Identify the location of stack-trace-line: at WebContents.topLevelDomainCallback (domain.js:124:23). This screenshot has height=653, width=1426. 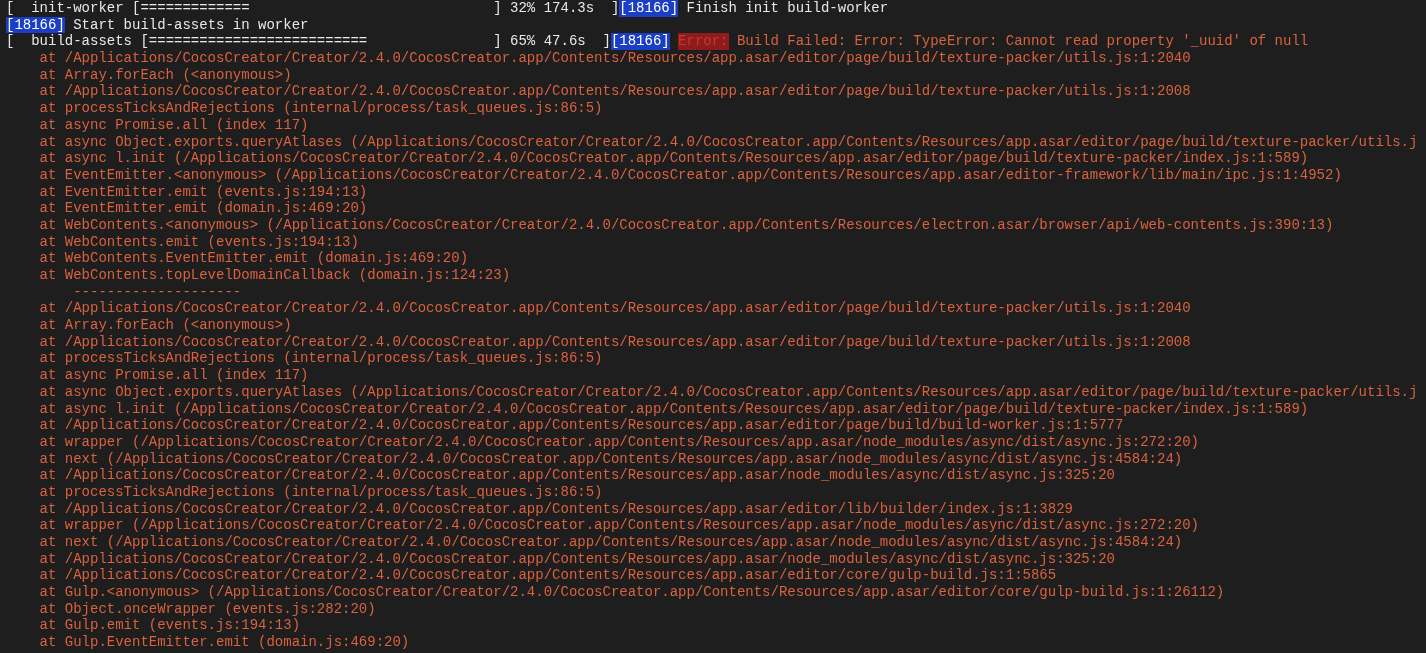
(275, 275).